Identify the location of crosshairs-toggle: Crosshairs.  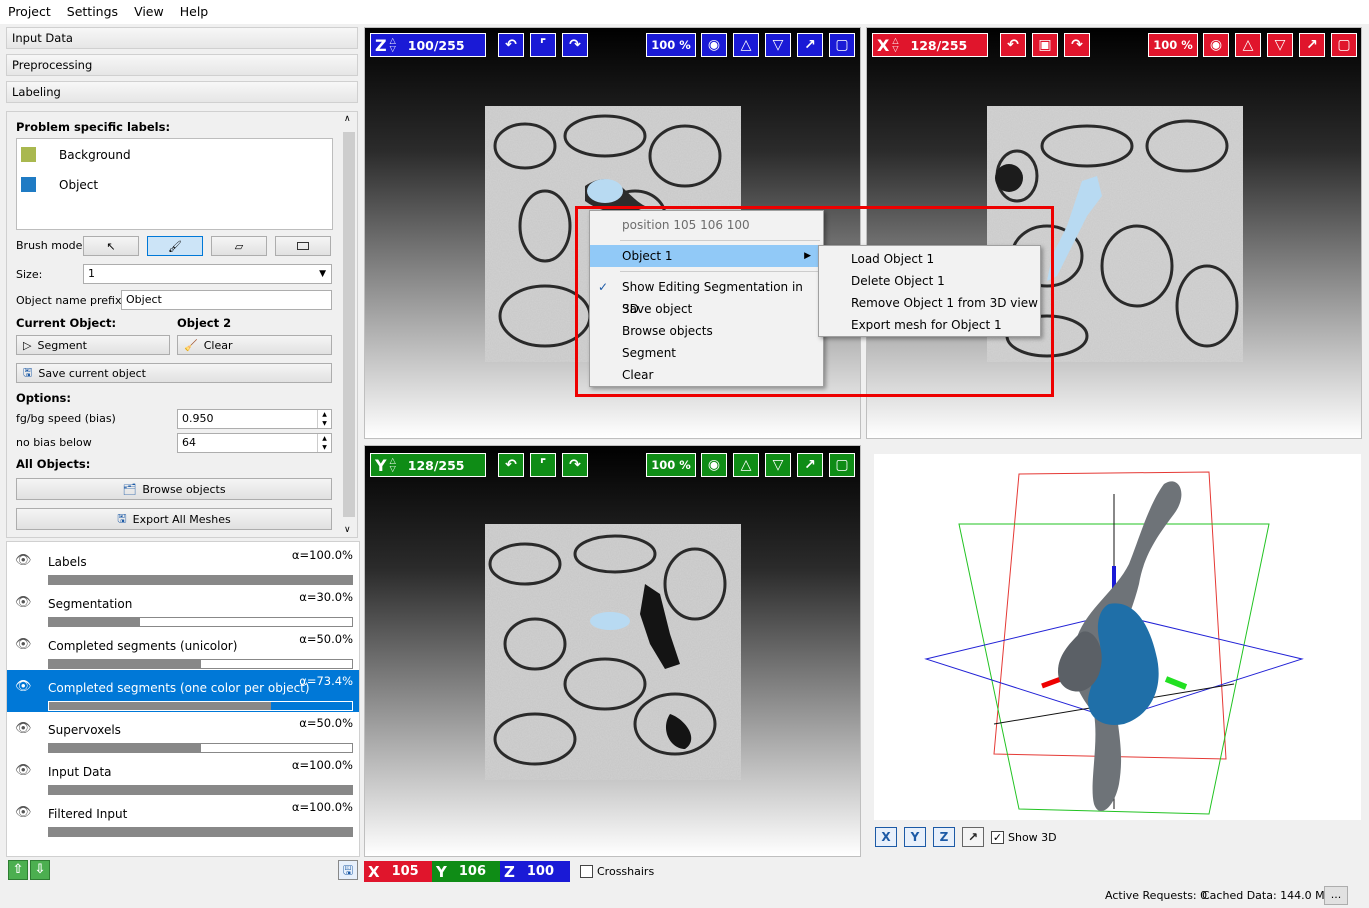
(617, 871).